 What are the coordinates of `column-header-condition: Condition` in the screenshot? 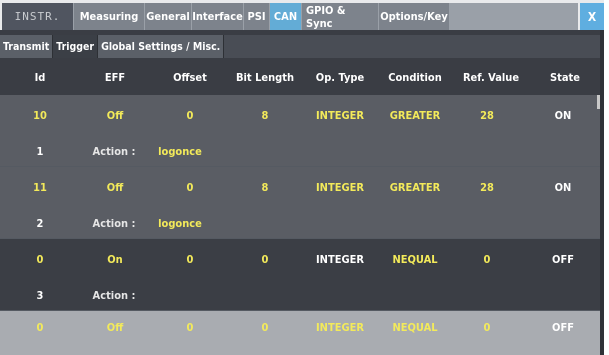 It's located at (415, 77).